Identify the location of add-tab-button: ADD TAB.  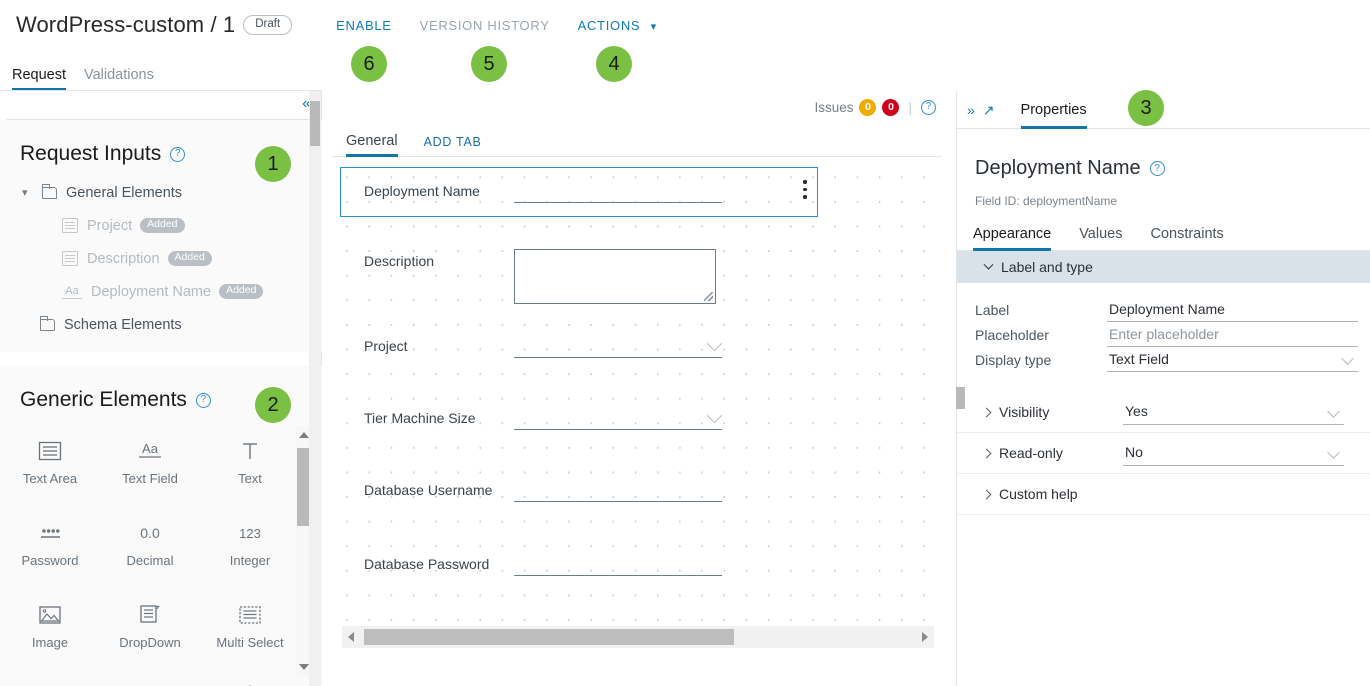
(453, 145).